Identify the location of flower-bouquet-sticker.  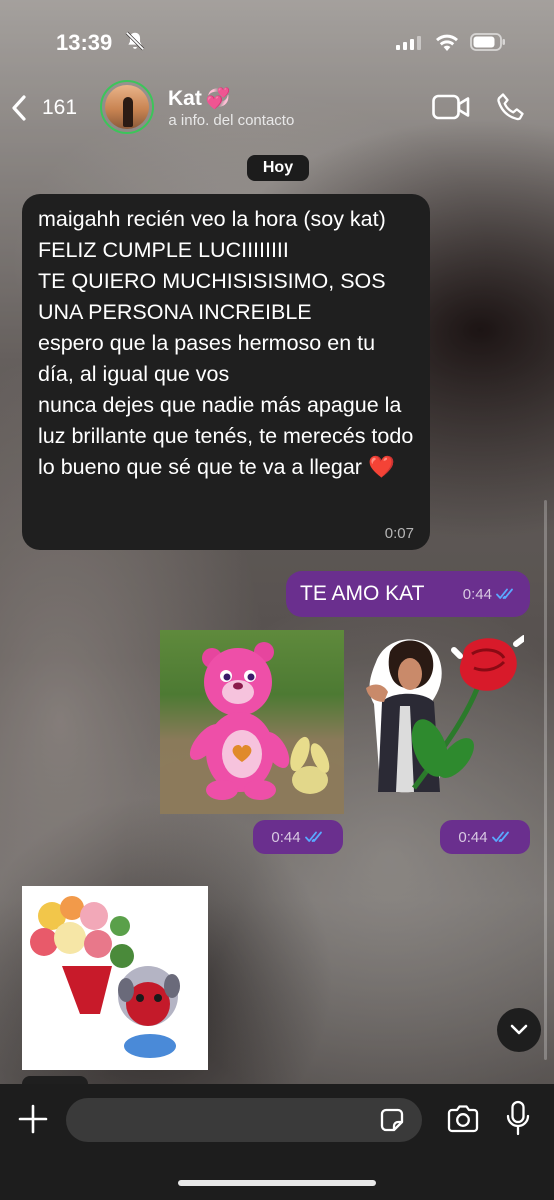
(115, 978).